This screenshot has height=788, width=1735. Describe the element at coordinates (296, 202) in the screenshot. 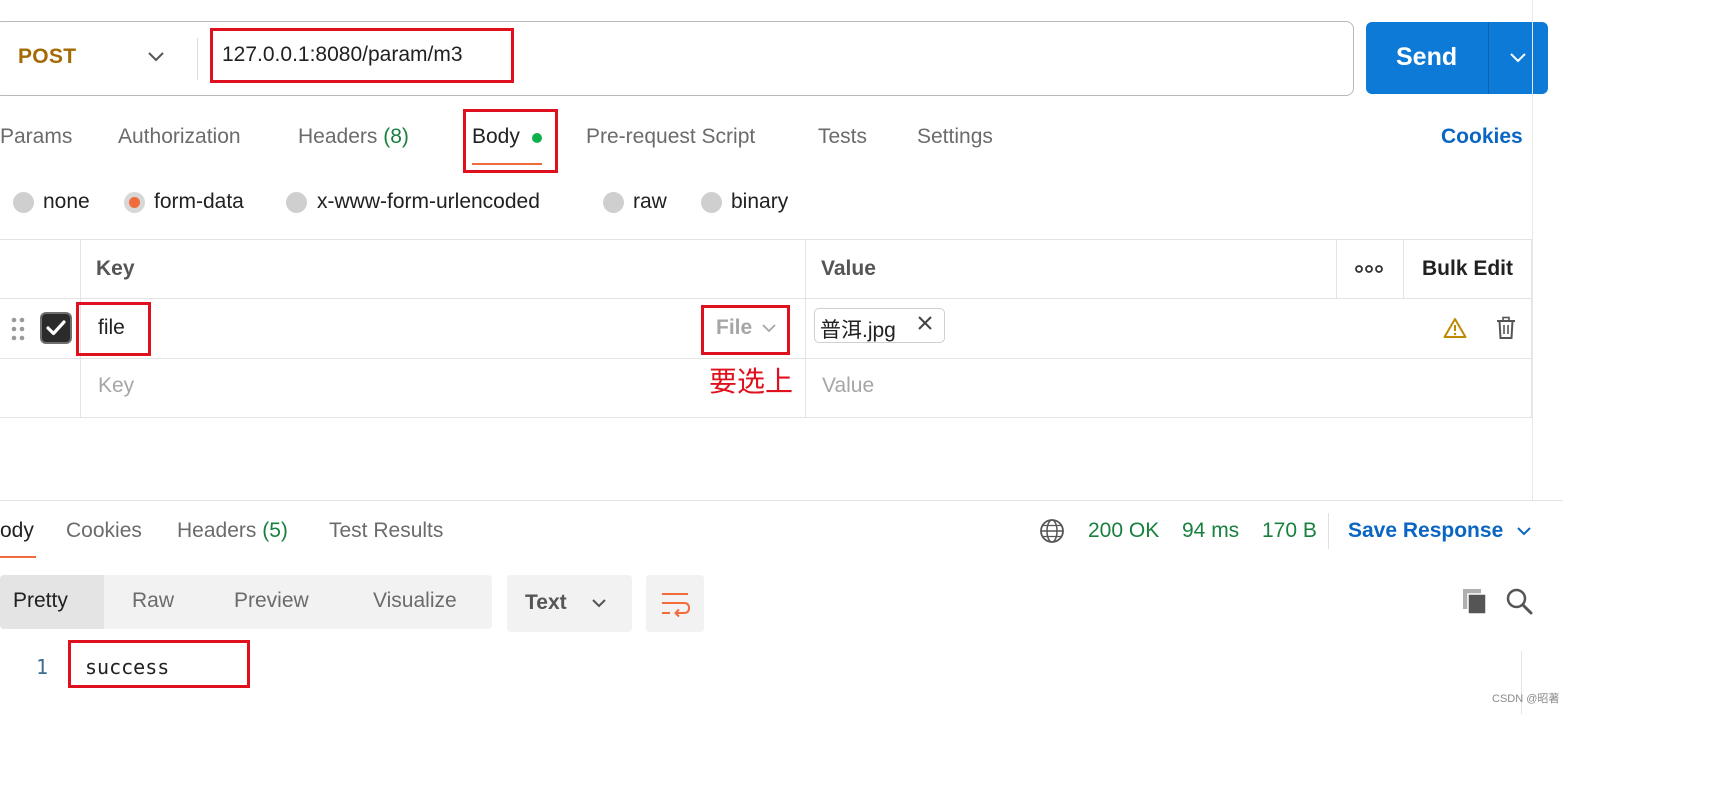

I see `radio-x-www-form-urlencoded` at that location.